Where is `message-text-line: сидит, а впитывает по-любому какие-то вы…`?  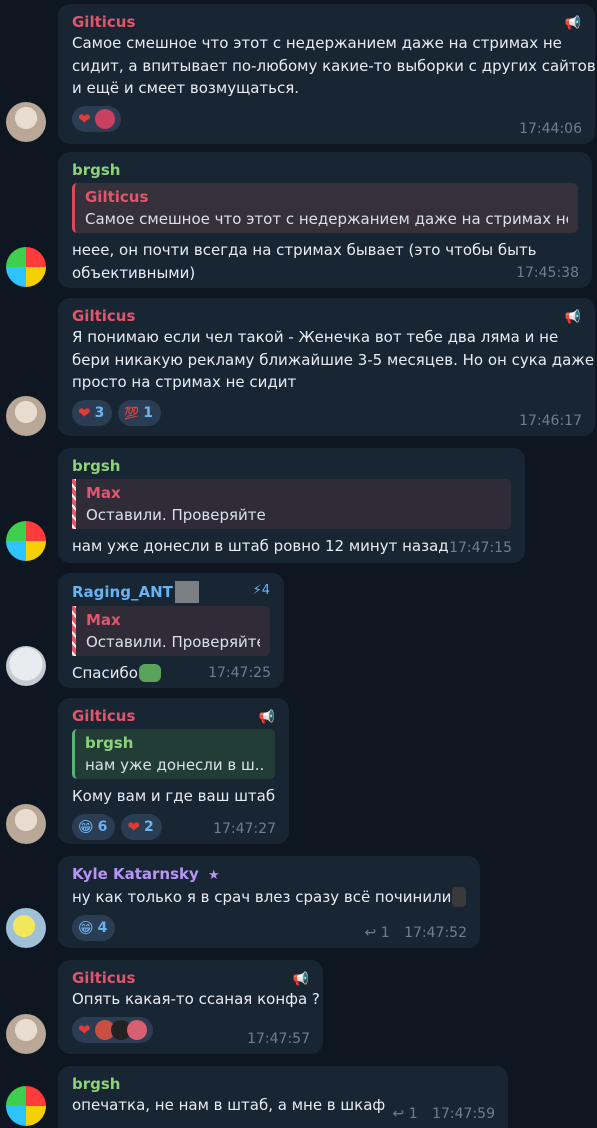
message-text-line: сидит, а впитывает по-любому какие-то вы… is located at coordinates (334, 65).